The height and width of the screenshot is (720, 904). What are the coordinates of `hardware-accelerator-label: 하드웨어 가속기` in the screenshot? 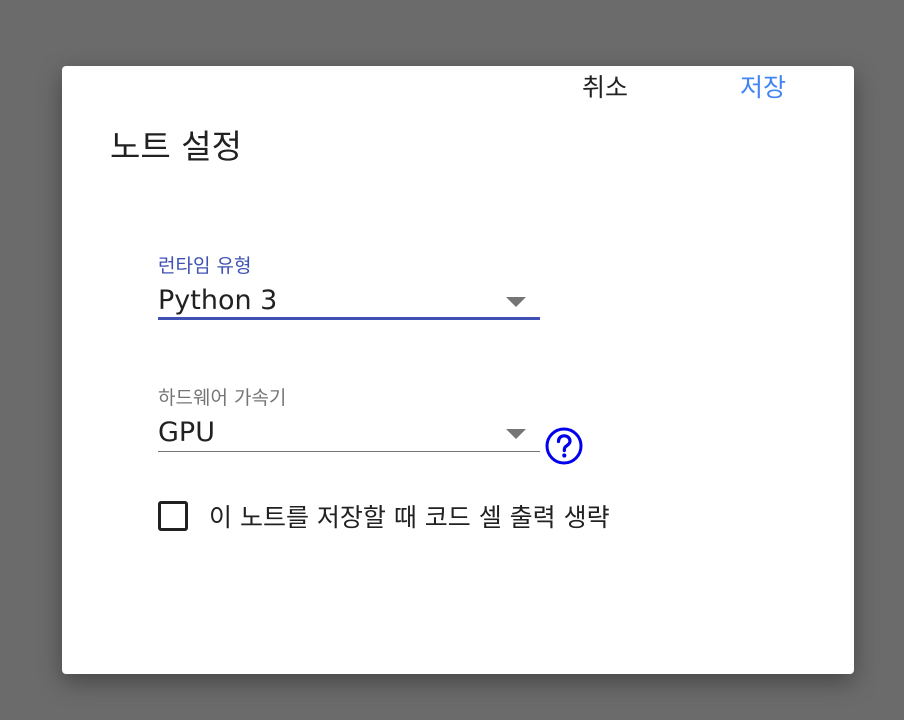 It's located at (222, 398).